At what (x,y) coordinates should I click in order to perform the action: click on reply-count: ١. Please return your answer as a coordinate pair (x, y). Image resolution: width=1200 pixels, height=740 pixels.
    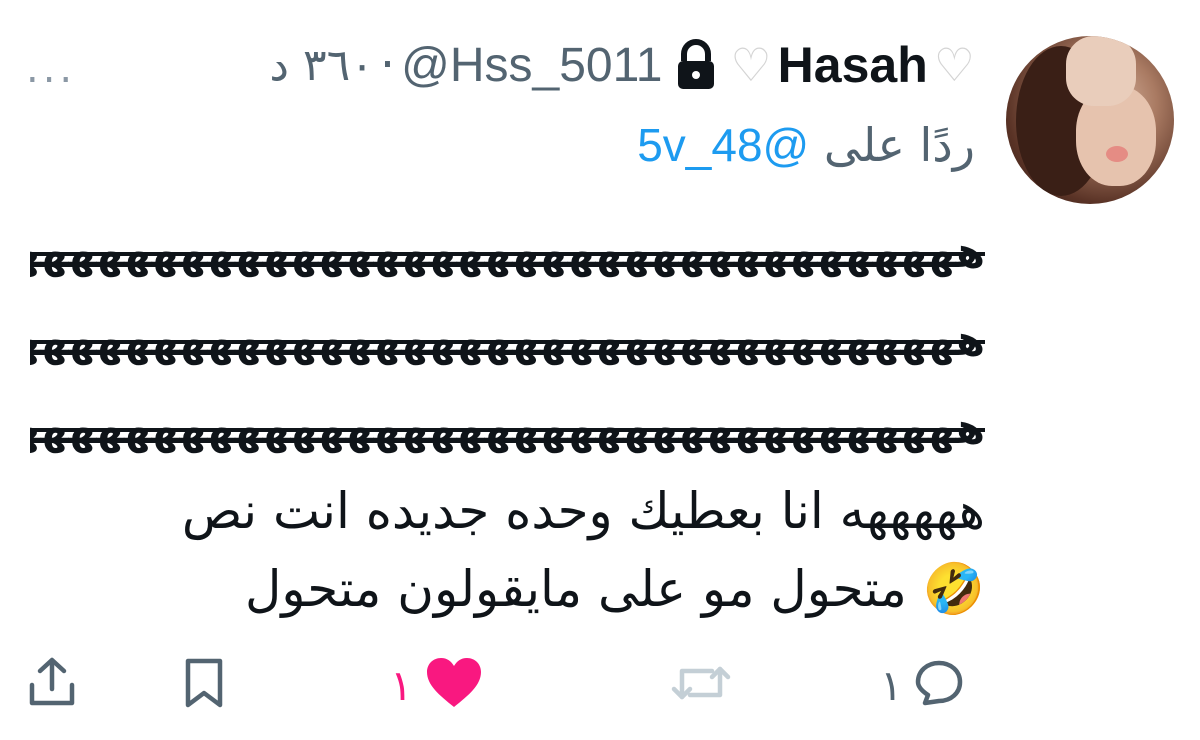
    Looking at the image, I should click on (891, 685).